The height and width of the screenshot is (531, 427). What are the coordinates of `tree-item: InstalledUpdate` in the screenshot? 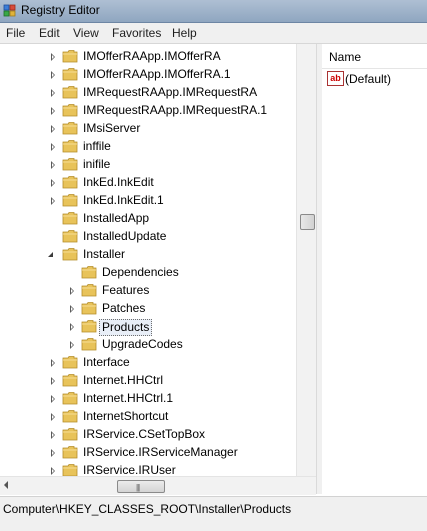 It's located at (148, 237).